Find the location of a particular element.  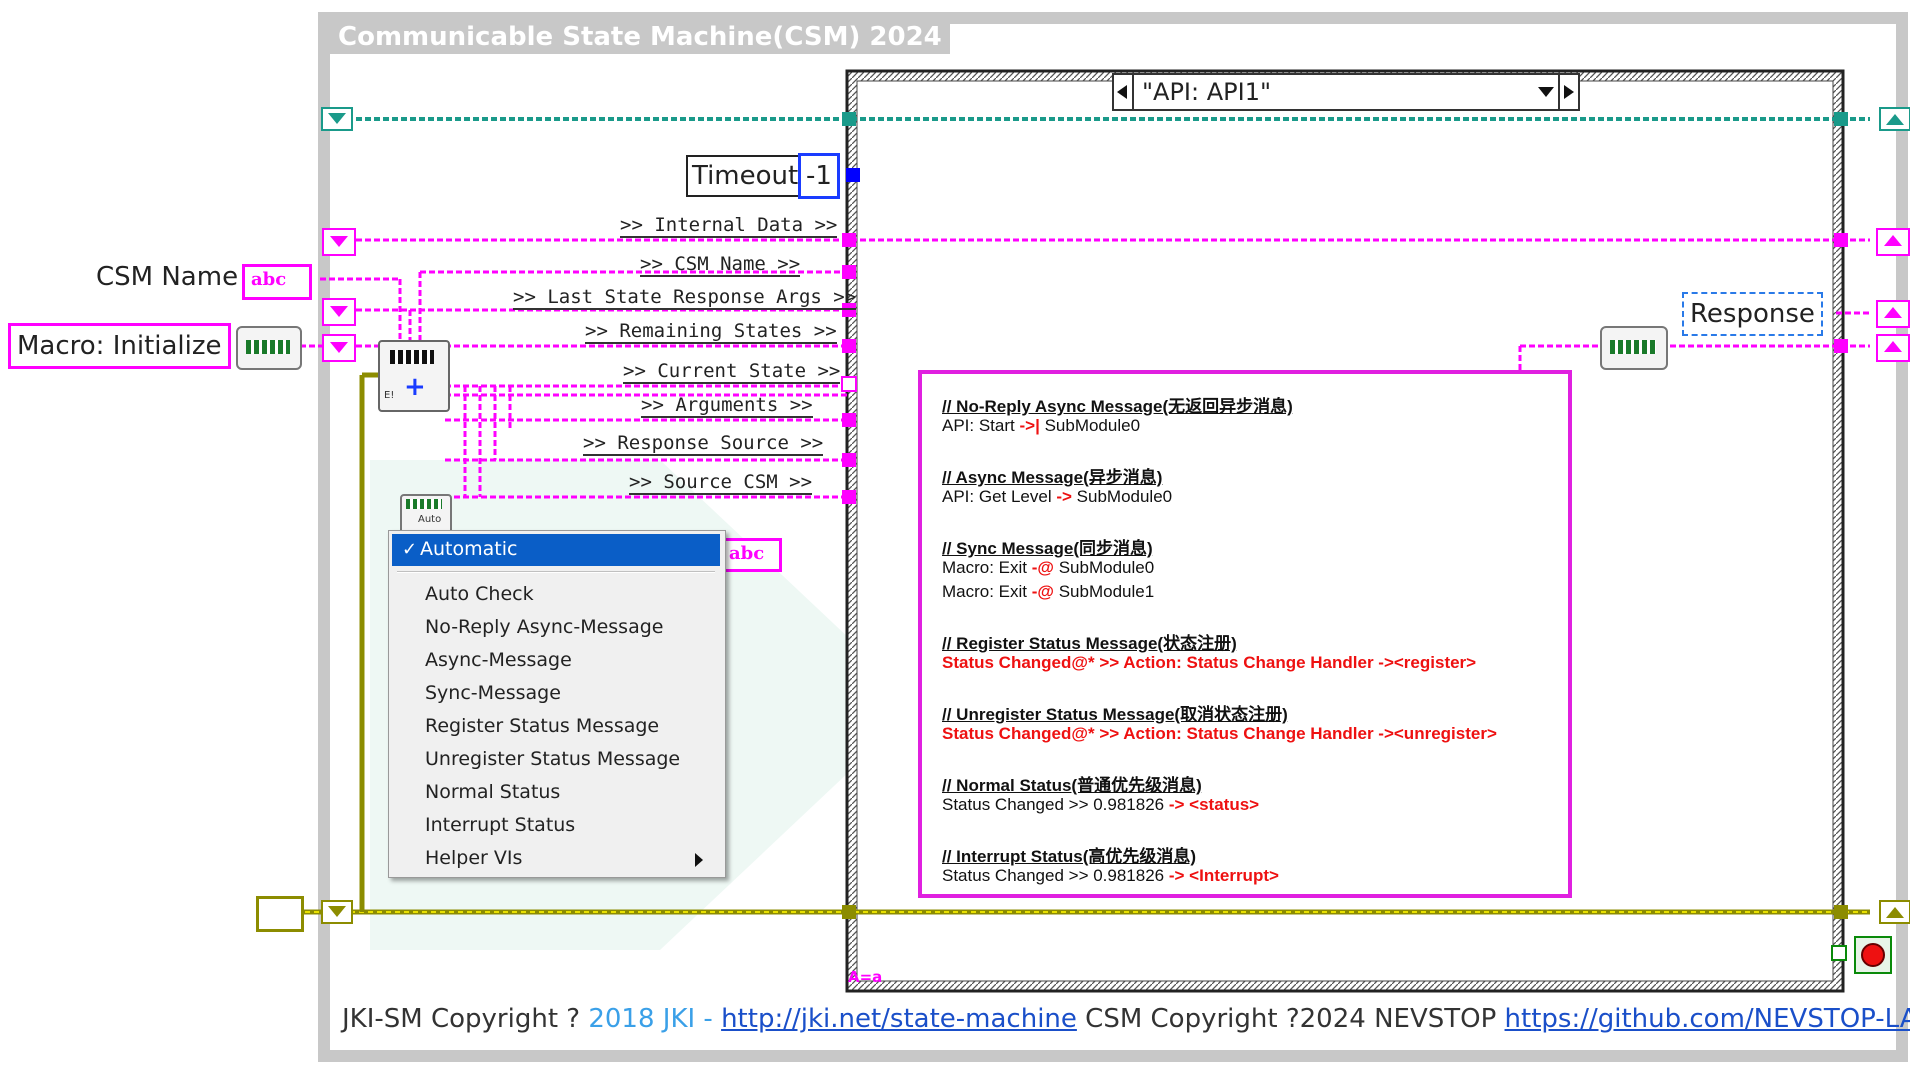

csm-name-terminal: abc is located at coordinates (277, 282).